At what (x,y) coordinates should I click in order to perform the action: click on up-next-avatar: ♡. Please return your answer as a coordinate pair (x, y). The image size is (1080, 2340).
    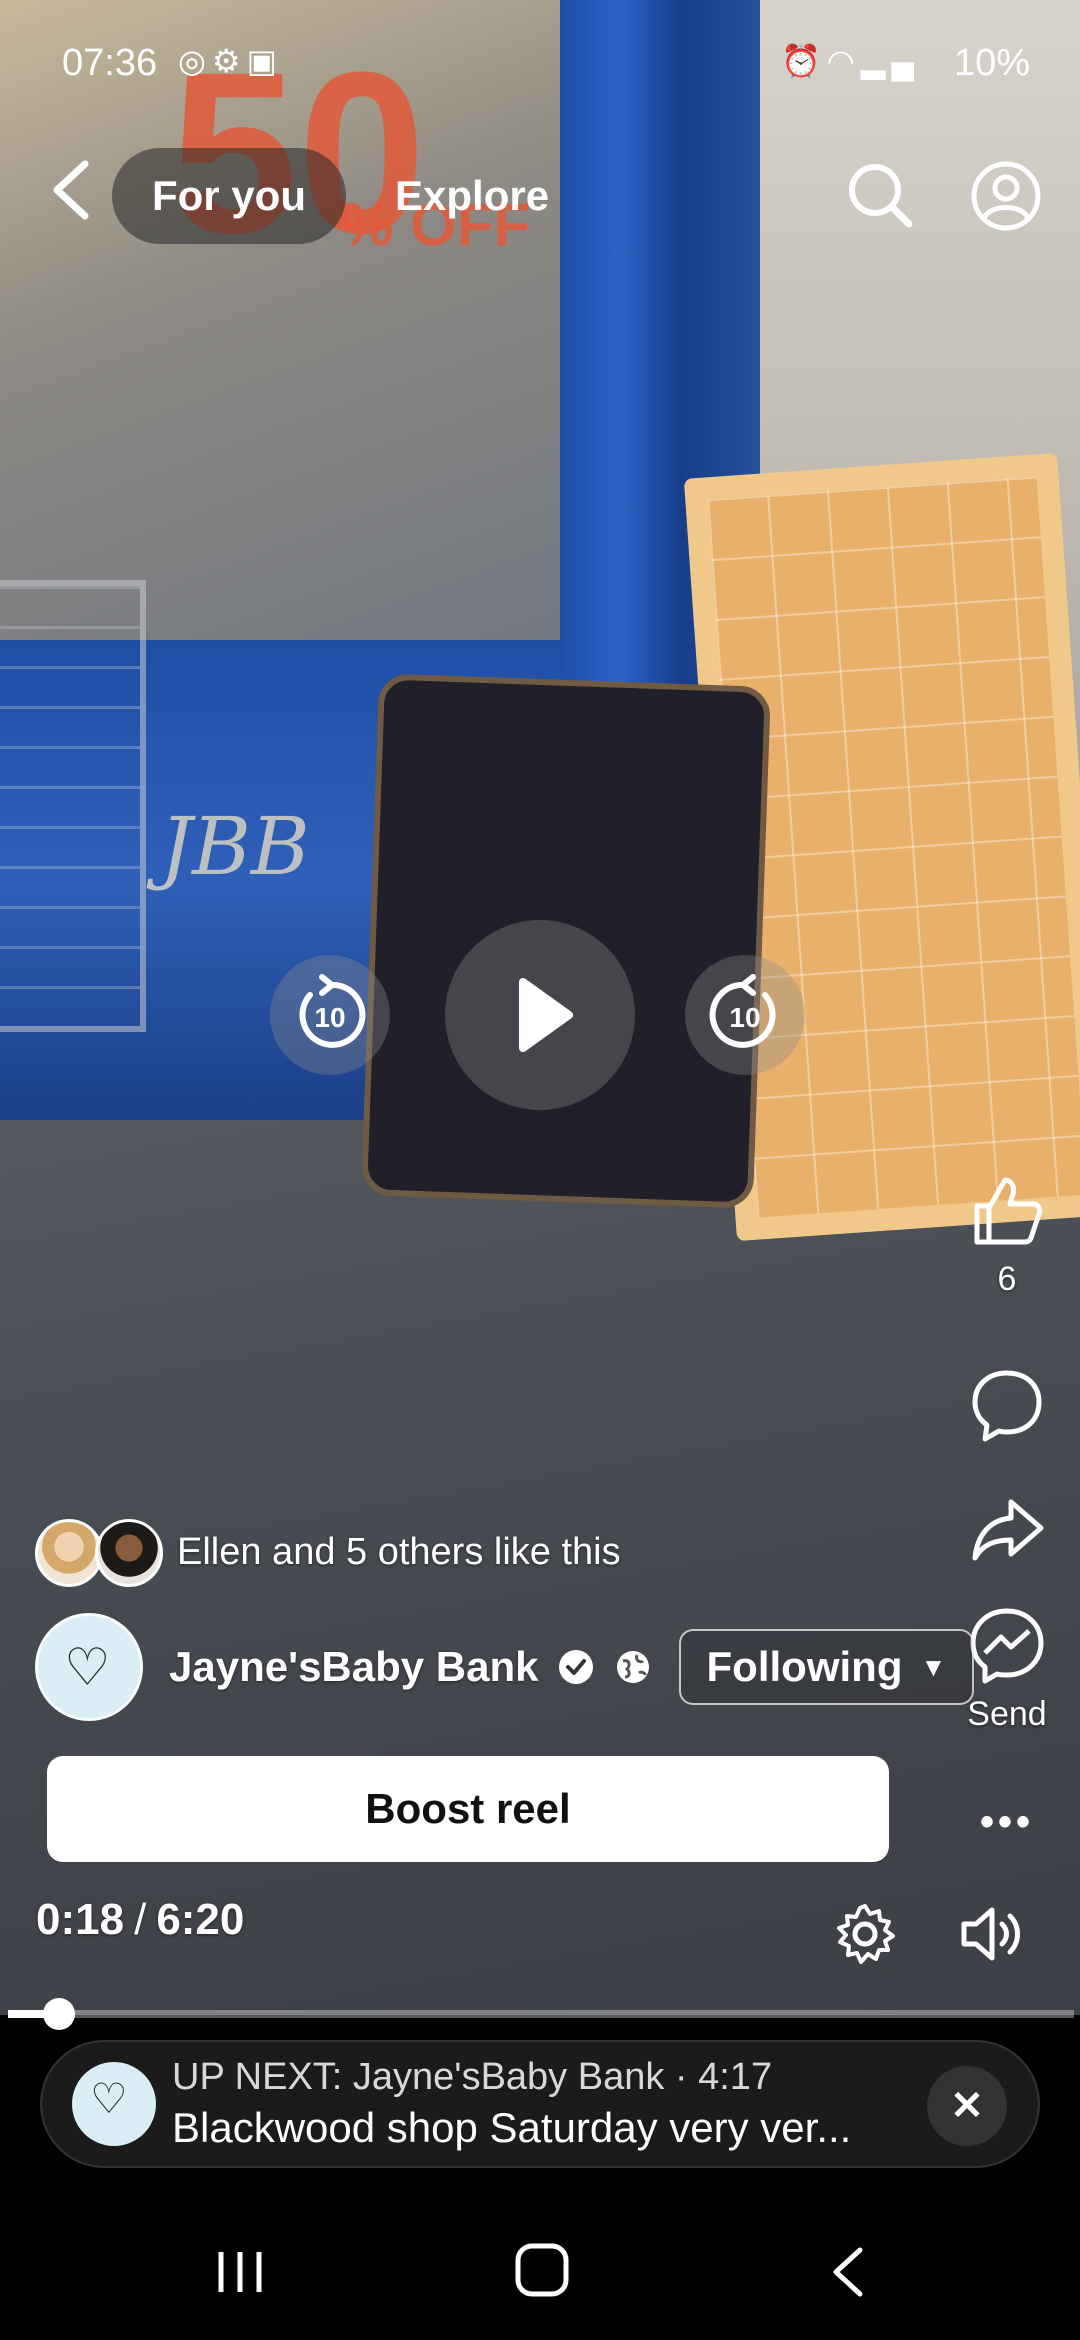
    Looking at the image, I should click on (114, 2104).